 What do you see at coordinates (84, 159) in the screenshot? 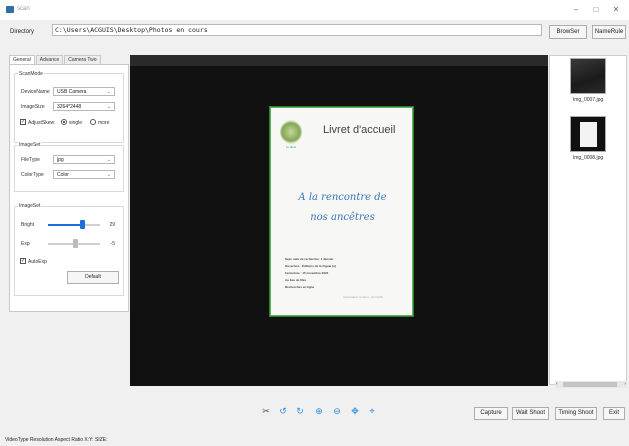
I see `file-type-select: jpg ⌄` at bounding box center [84, 159].